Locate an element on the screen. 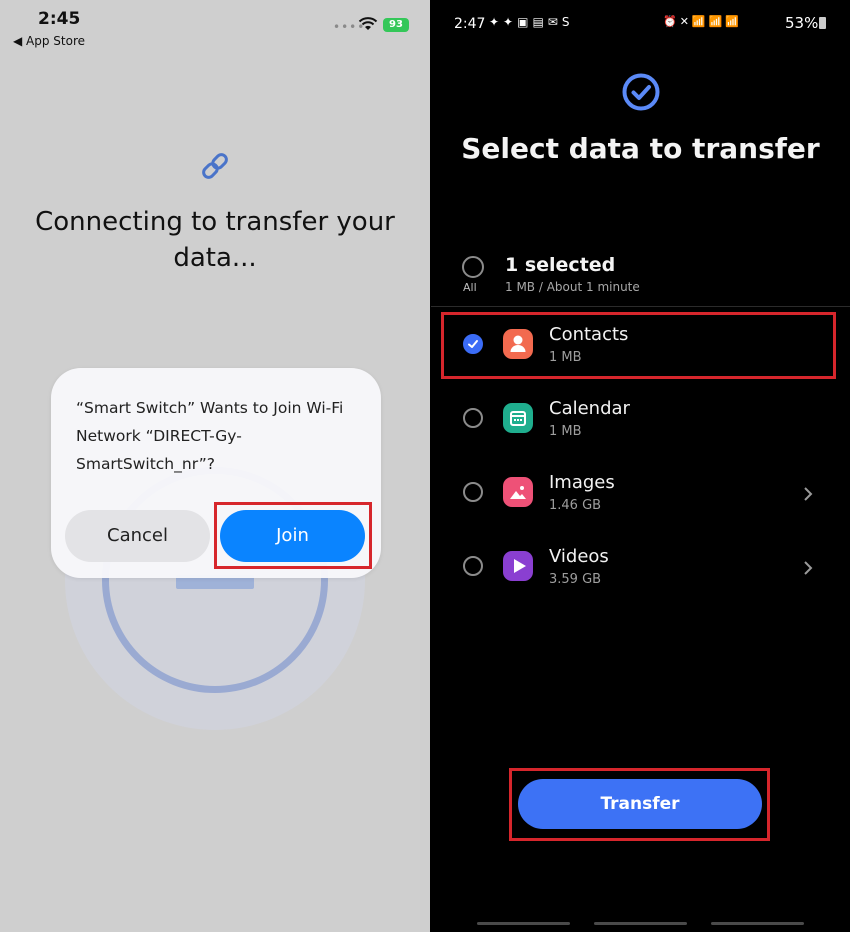 Image resolution: width=850 pixels, height=932 pixels. item-size: 1.46 GB is located at coordinates (575, 505).